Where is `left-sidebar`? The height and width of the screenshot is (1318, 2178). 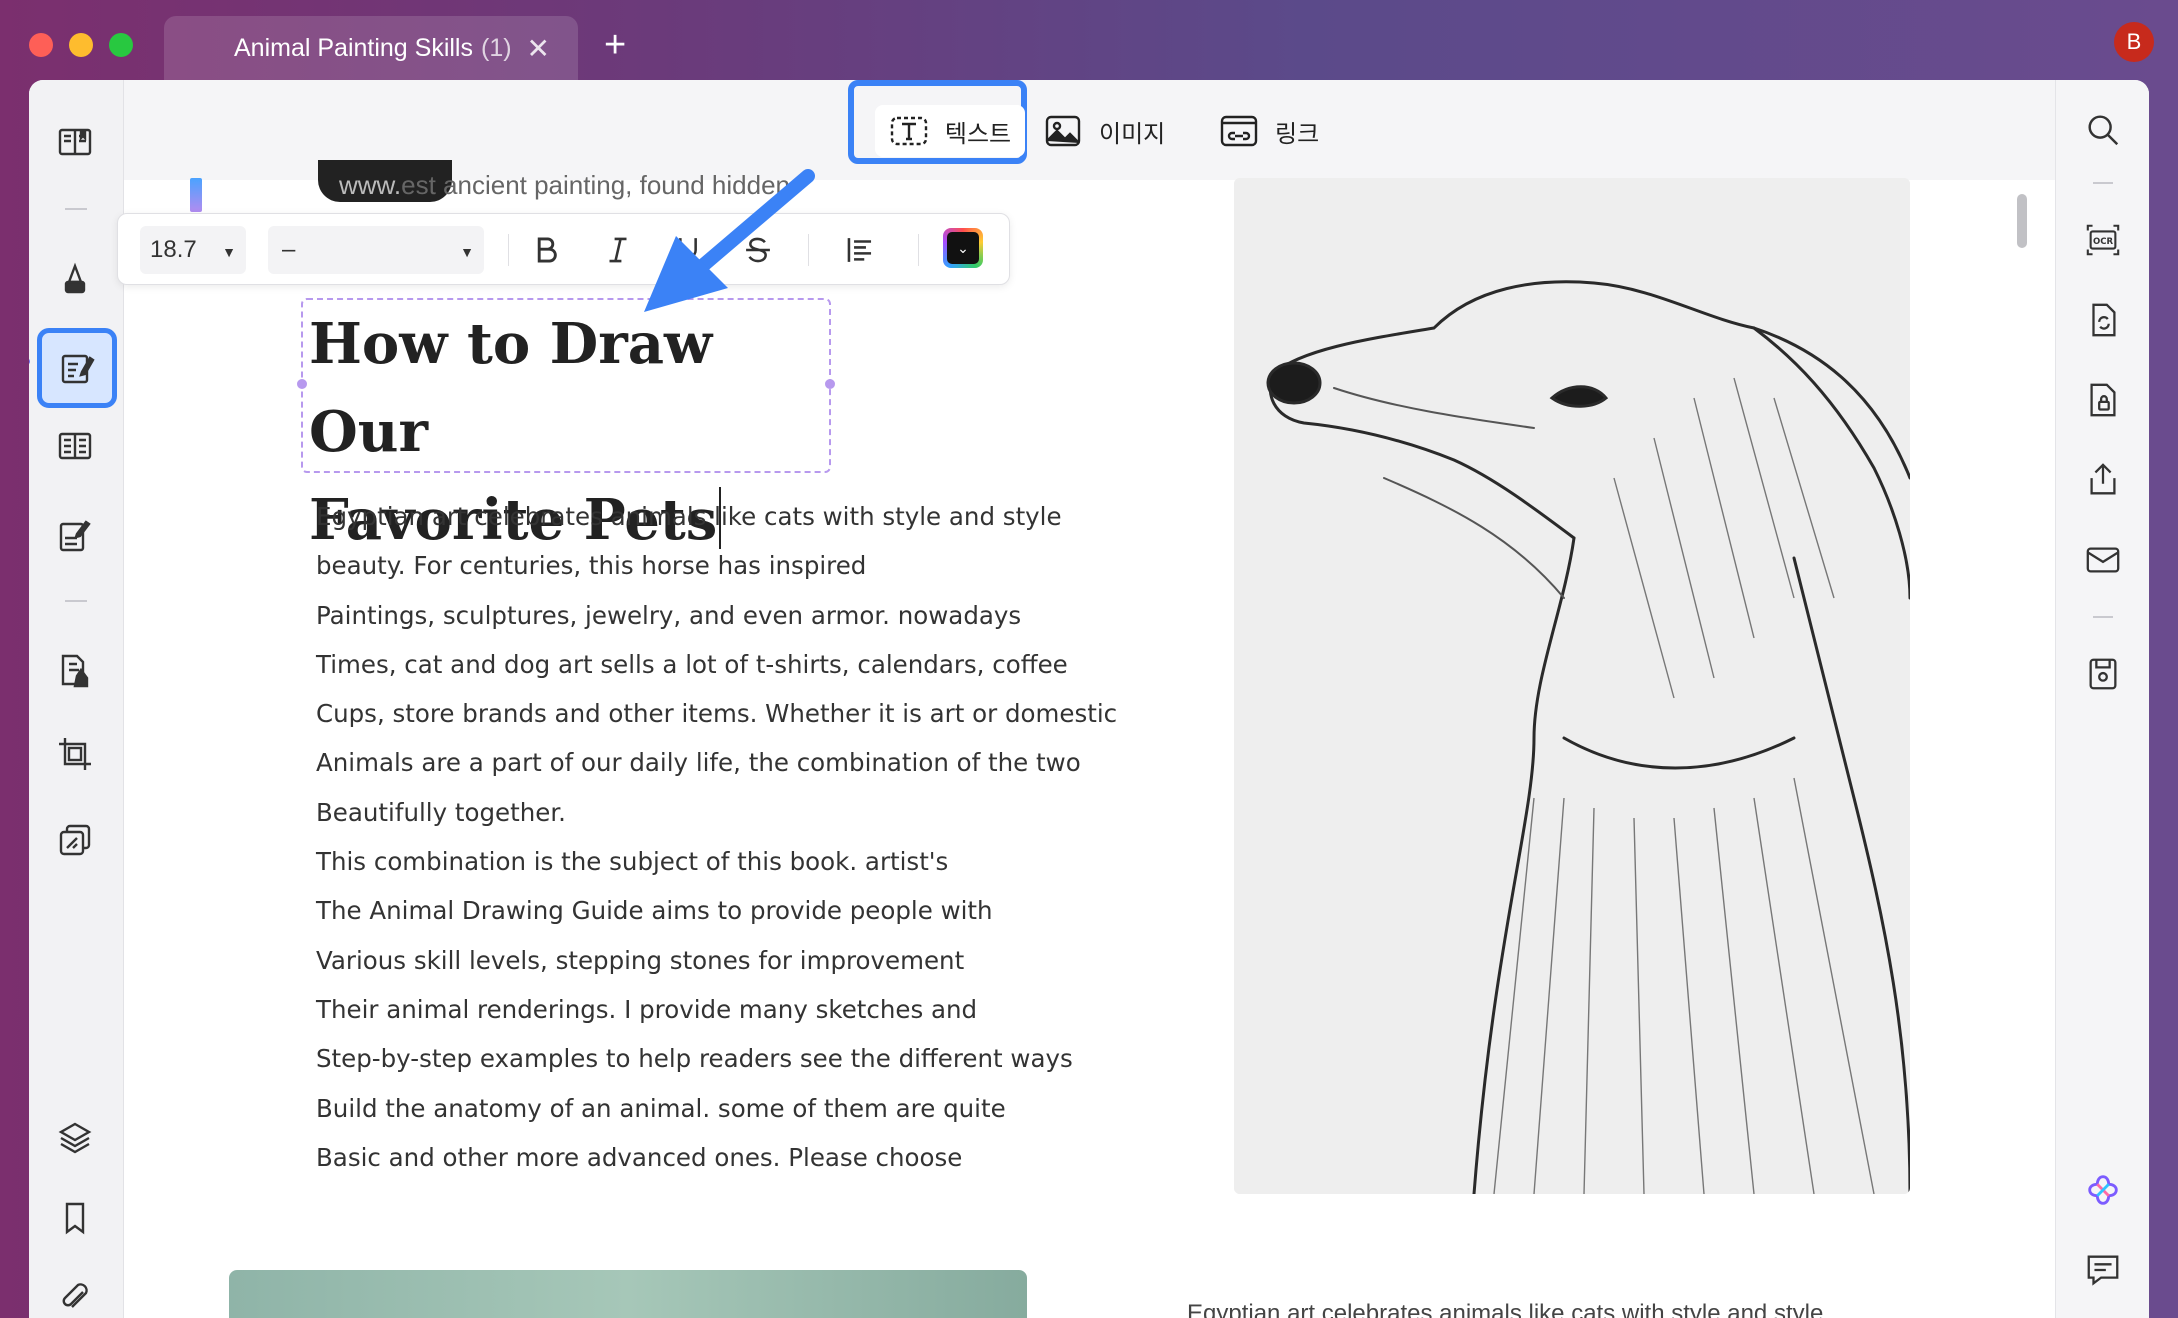
left-sidebar is located at coordinates (76, 699).